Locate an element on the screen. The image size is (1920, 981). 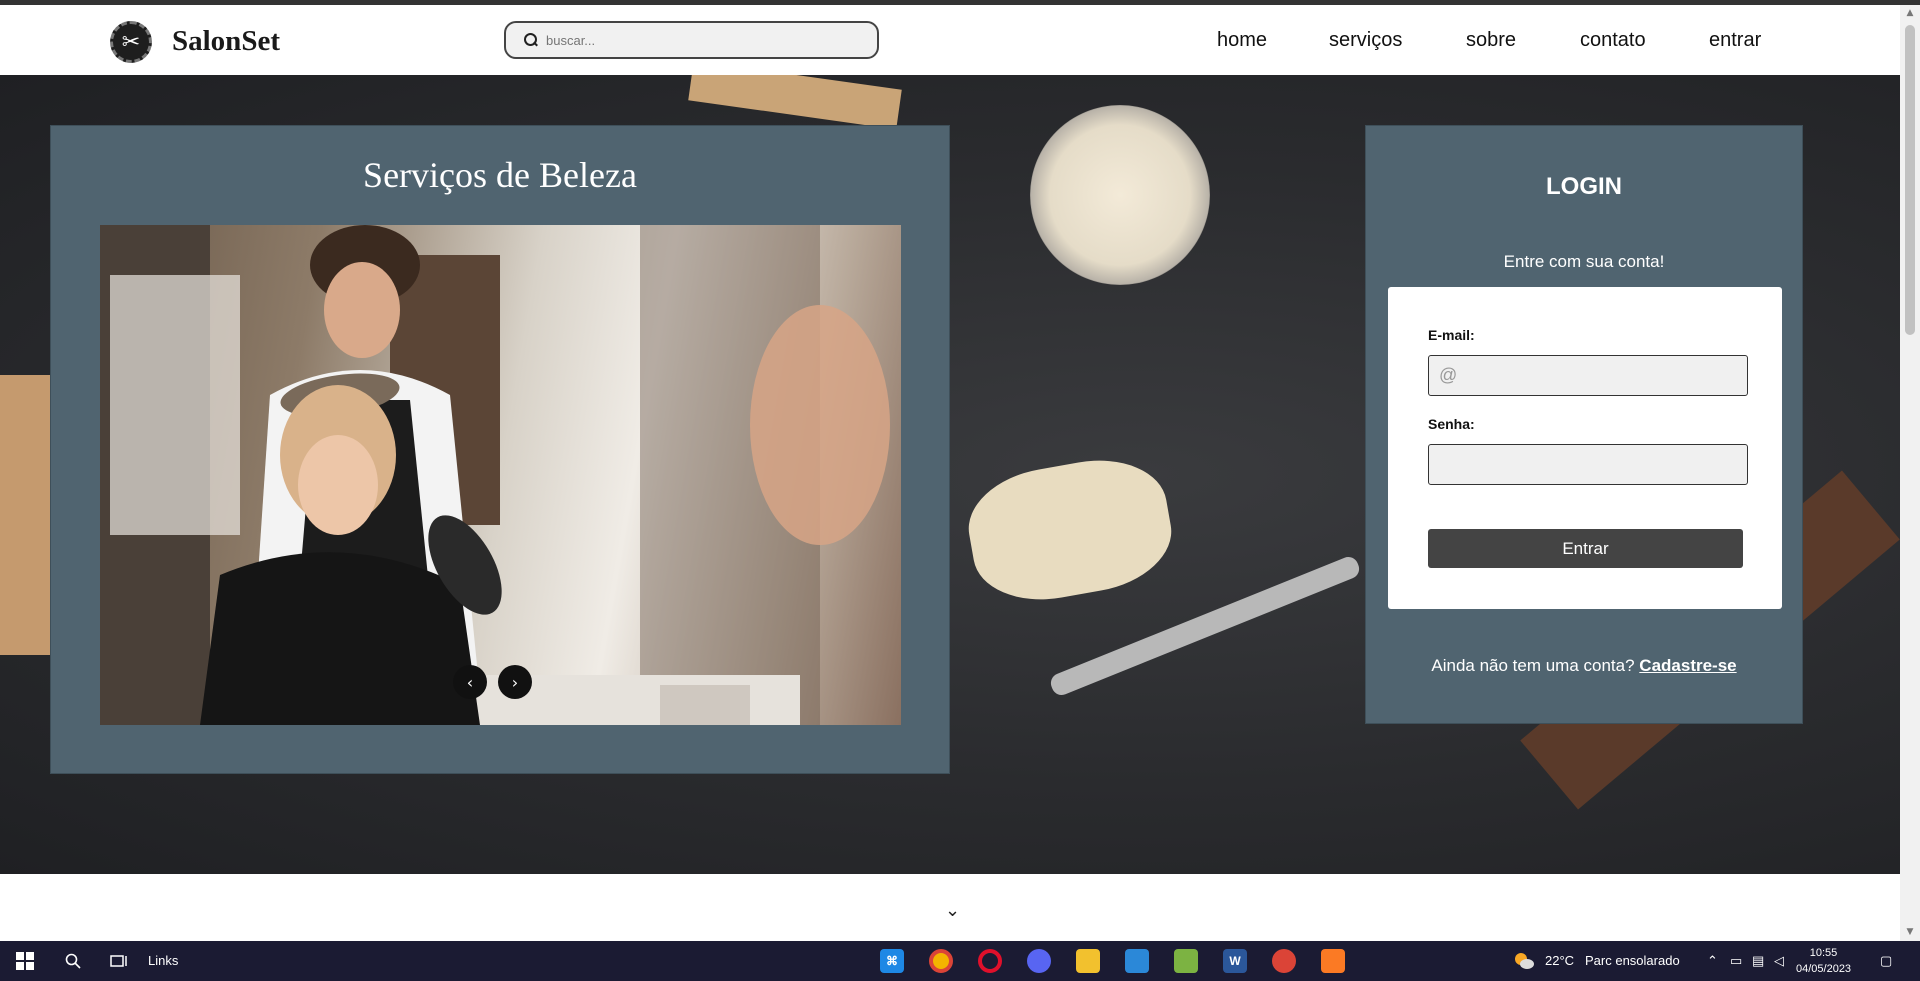
task-view-icon is located at coordinates (119, 961).